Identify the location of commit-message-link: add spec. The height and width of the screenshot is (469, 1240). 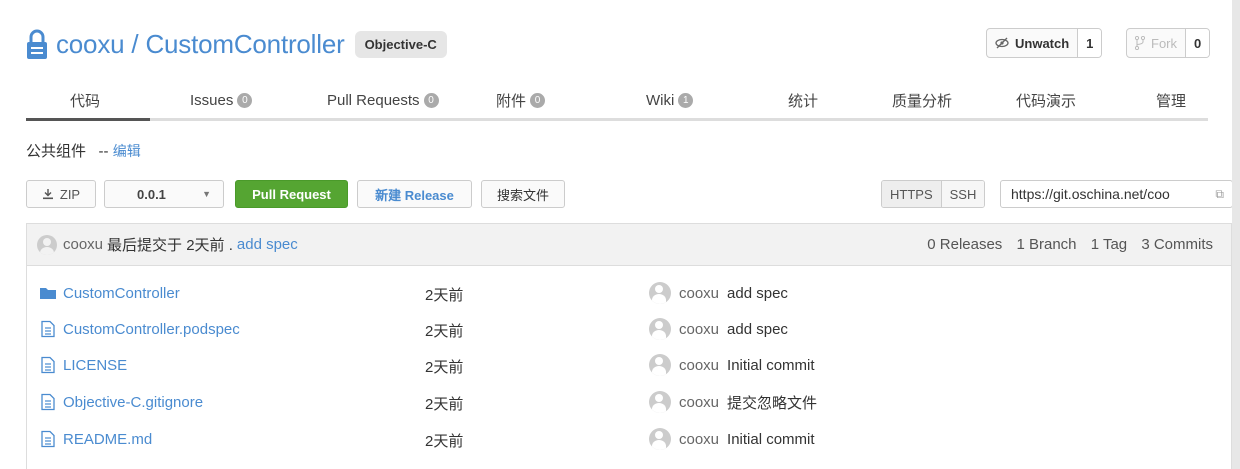
(267, 244).